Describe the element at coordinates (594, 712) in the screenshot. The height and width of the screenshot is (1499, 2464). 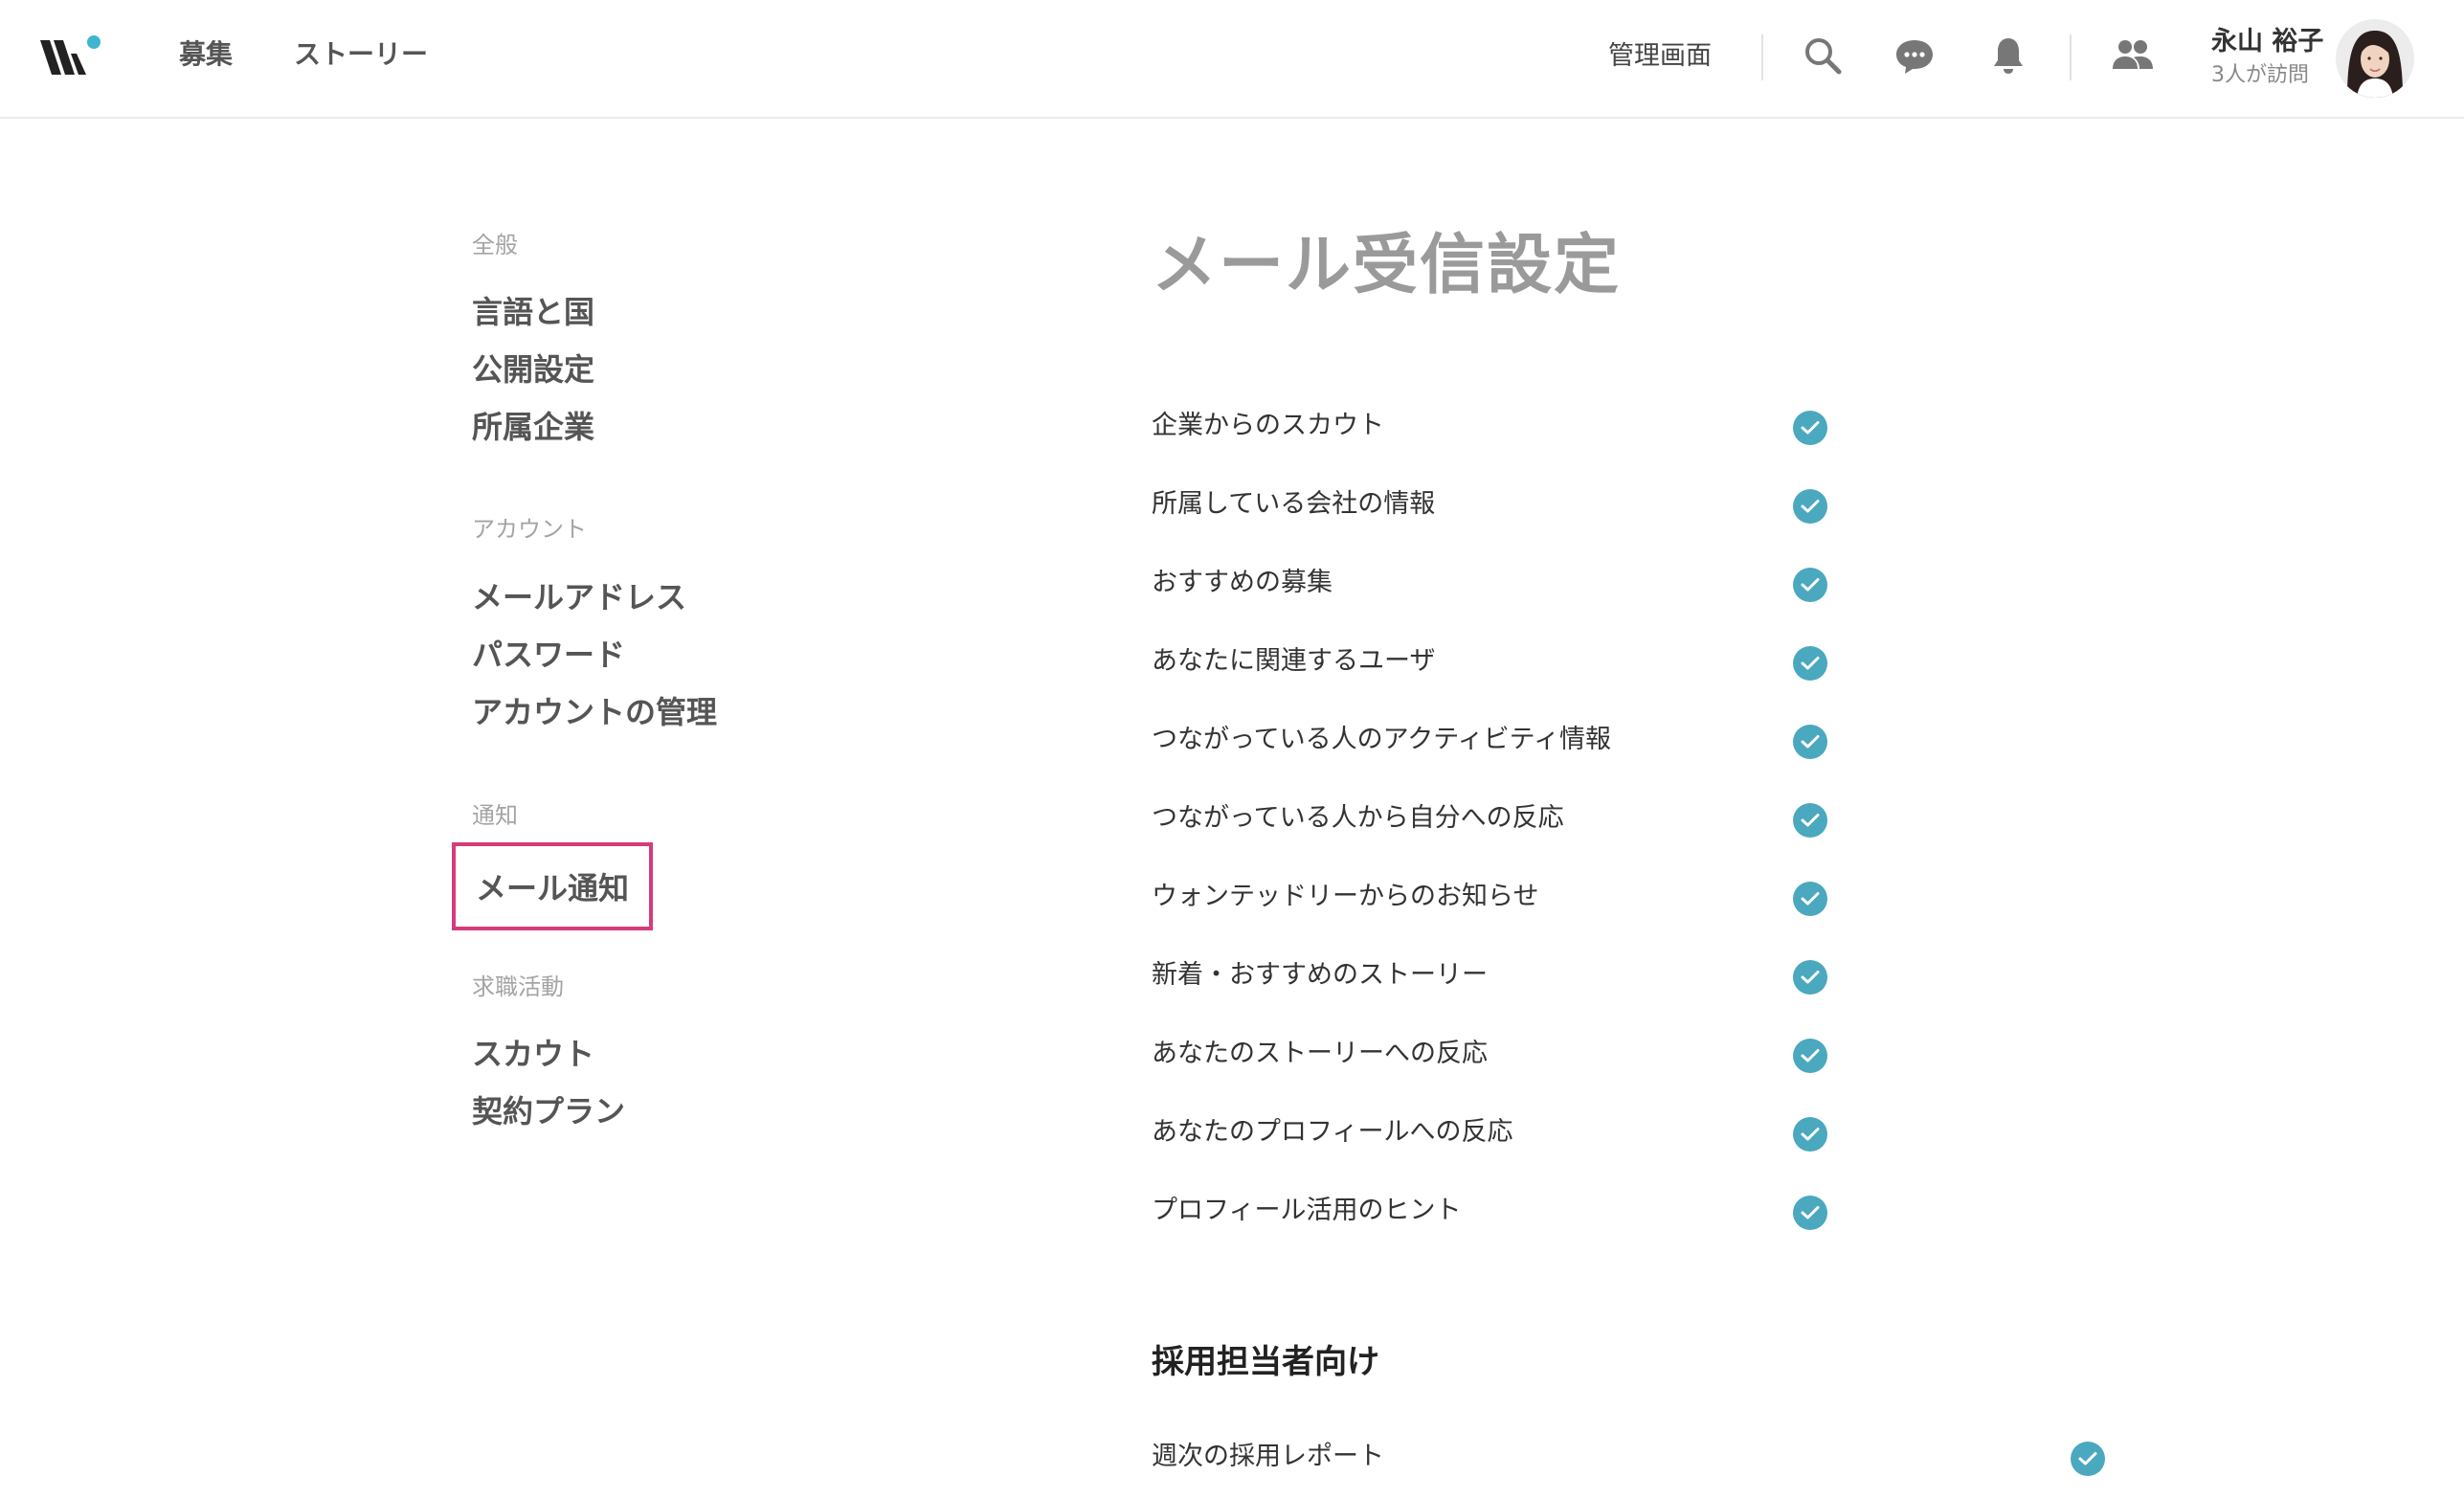
I see `sidebar-item-account-management: アカウントの管理` at that location.